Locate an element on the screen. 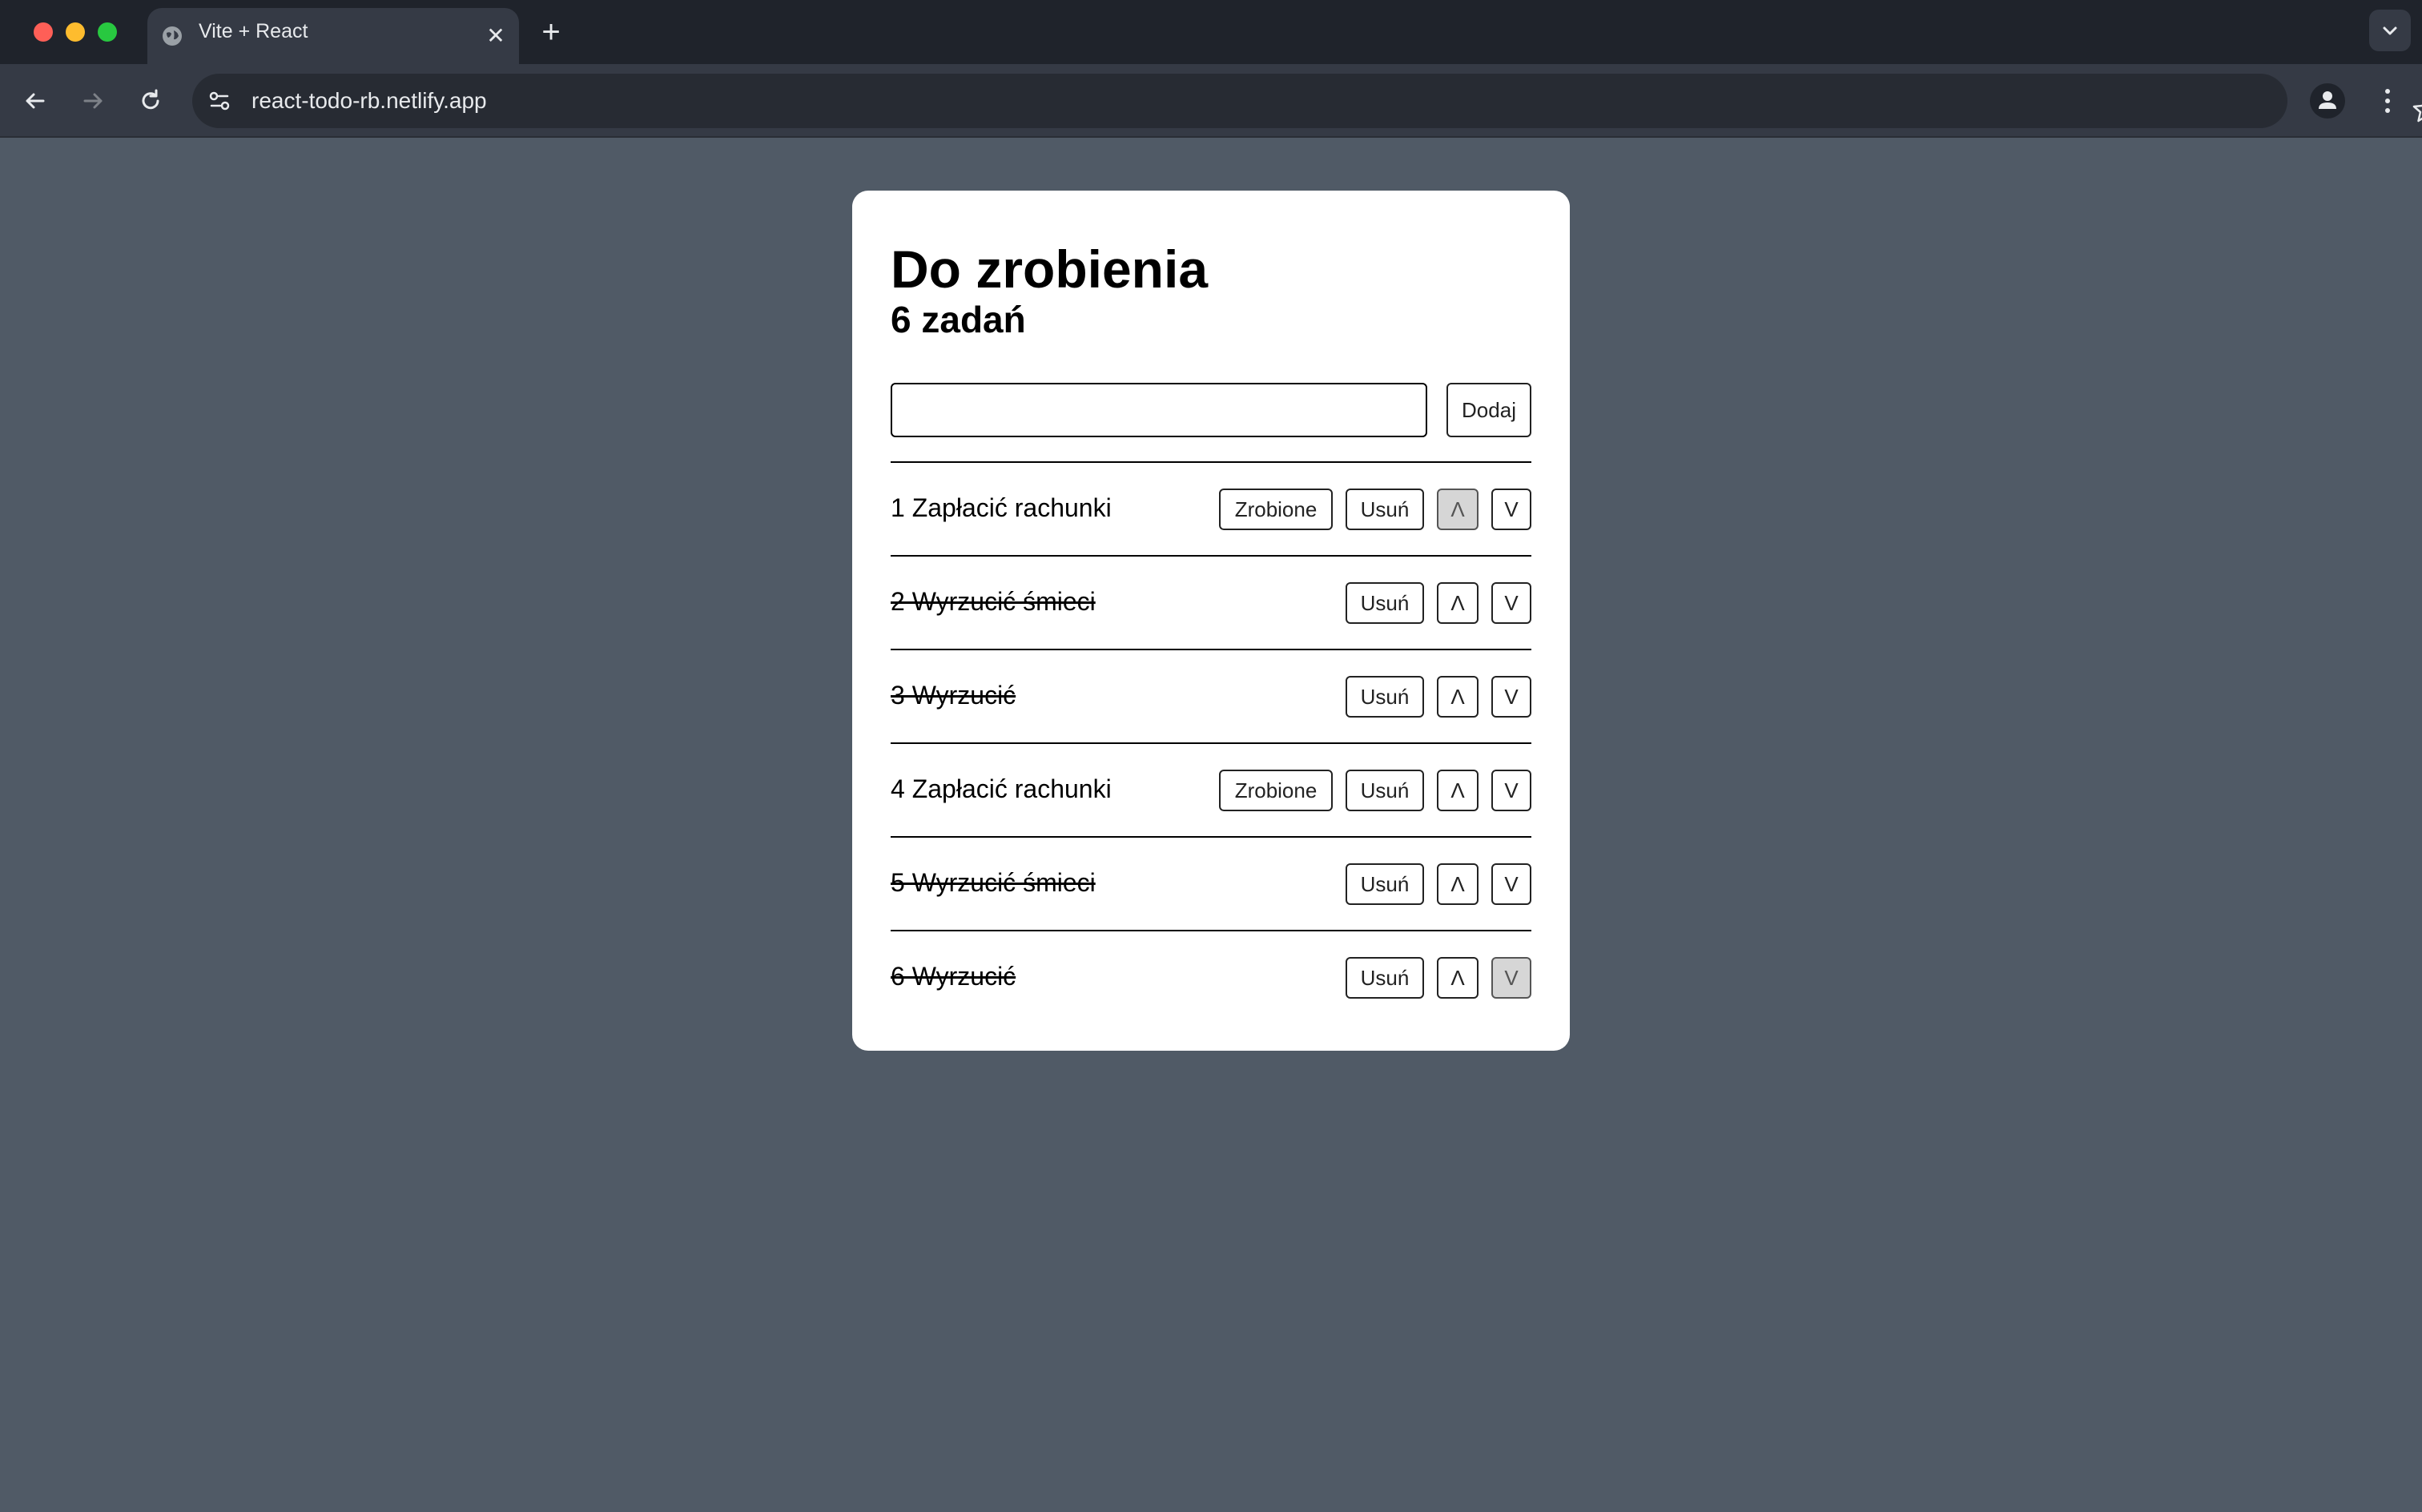  task-text: 2 Wyrzucić śmieci is located at coordinates (994, 601).